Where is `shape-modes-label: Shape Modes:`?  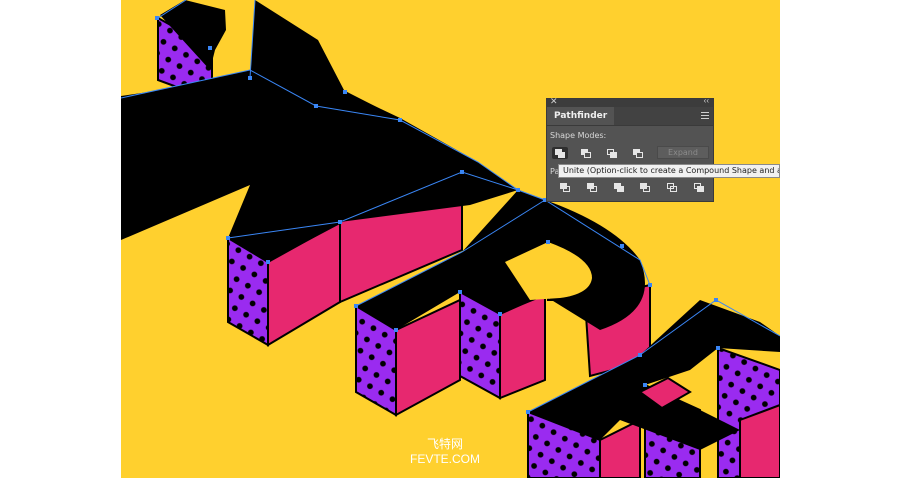 shape-modes-label: Shape Modes: is located at coordinates (578, 135).